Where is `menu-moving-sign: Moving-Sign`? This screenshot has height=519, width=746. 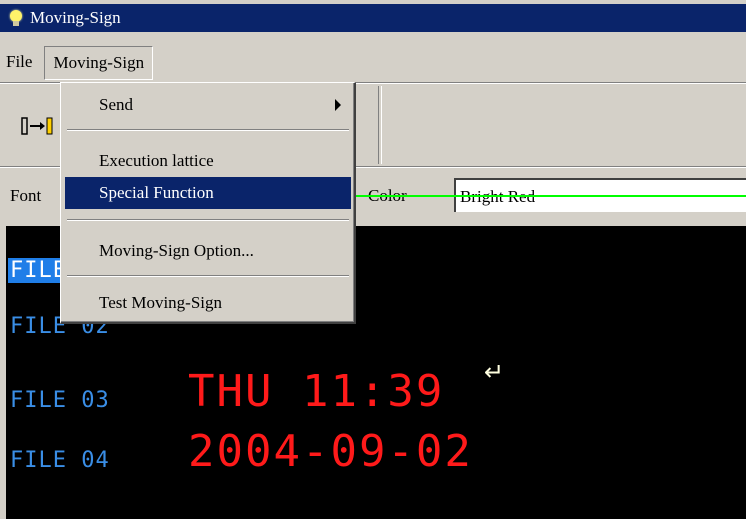 menu-moving-sign: Moving-Sign is located at coordinates (99, 63).